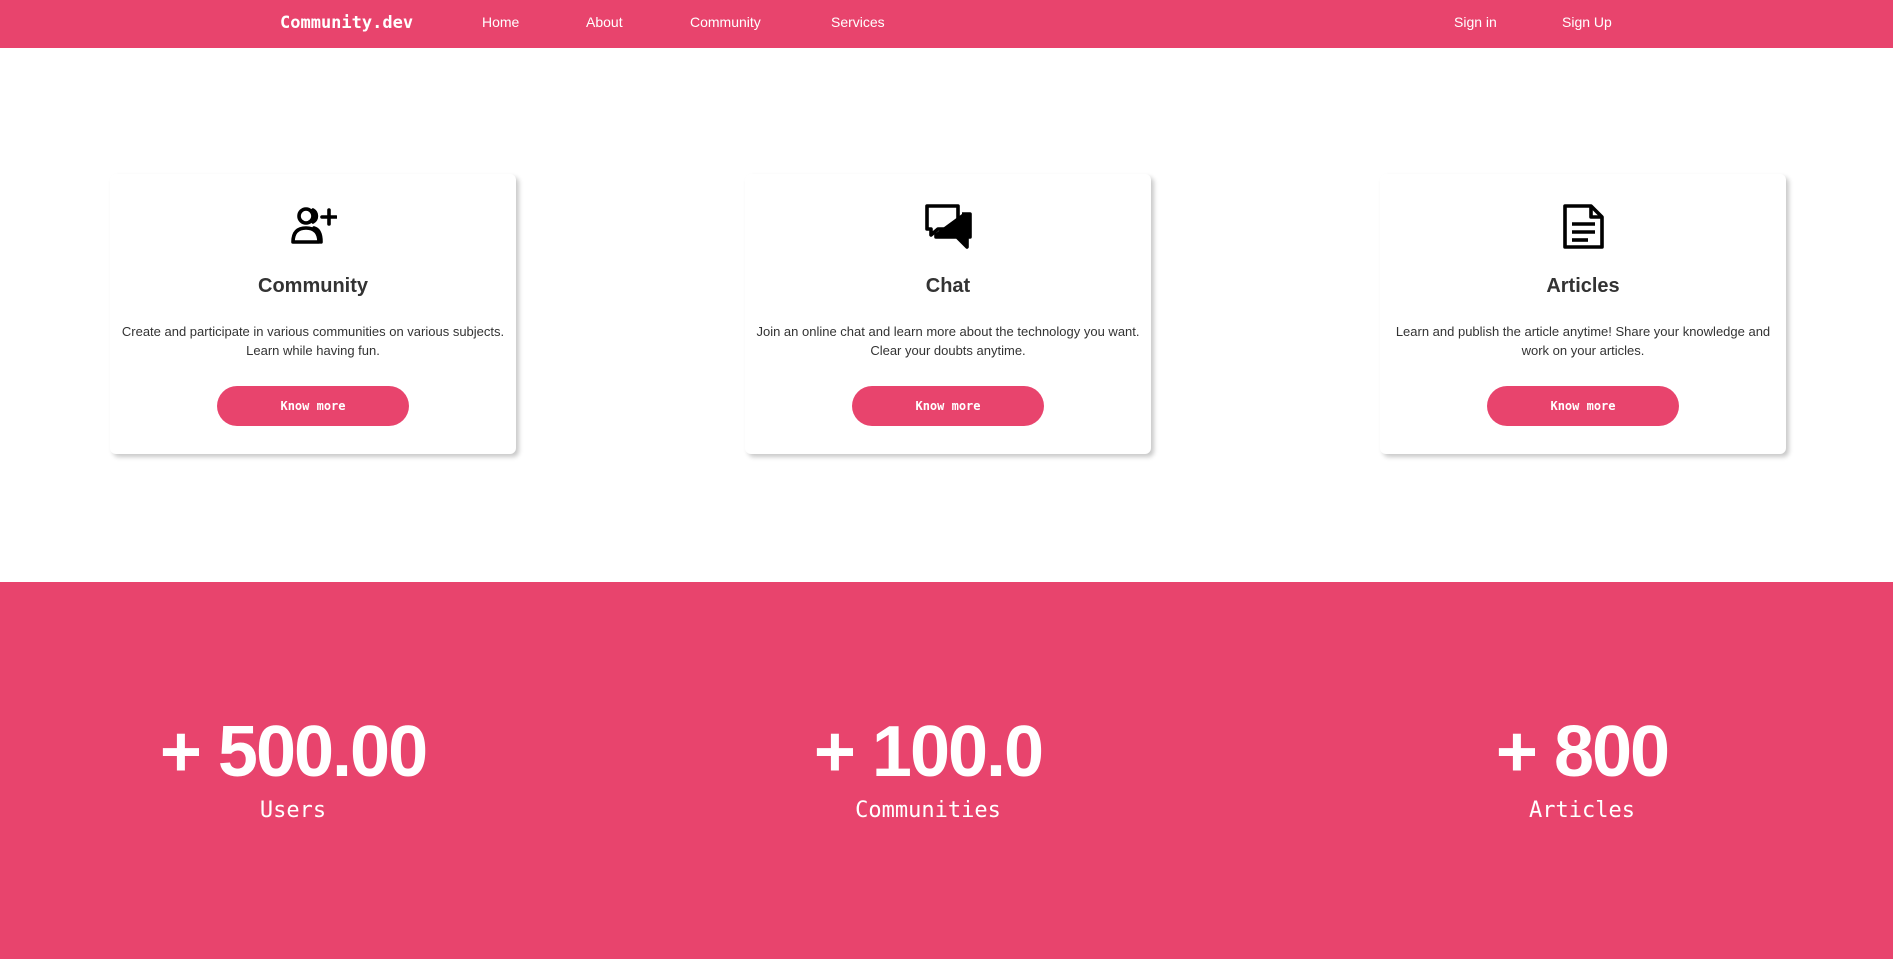 The height and width of the screenshot is (959, 1893). Describe the element at coordinates (293, 810) in the screenshot. I see `stat-label: Users` at that location.